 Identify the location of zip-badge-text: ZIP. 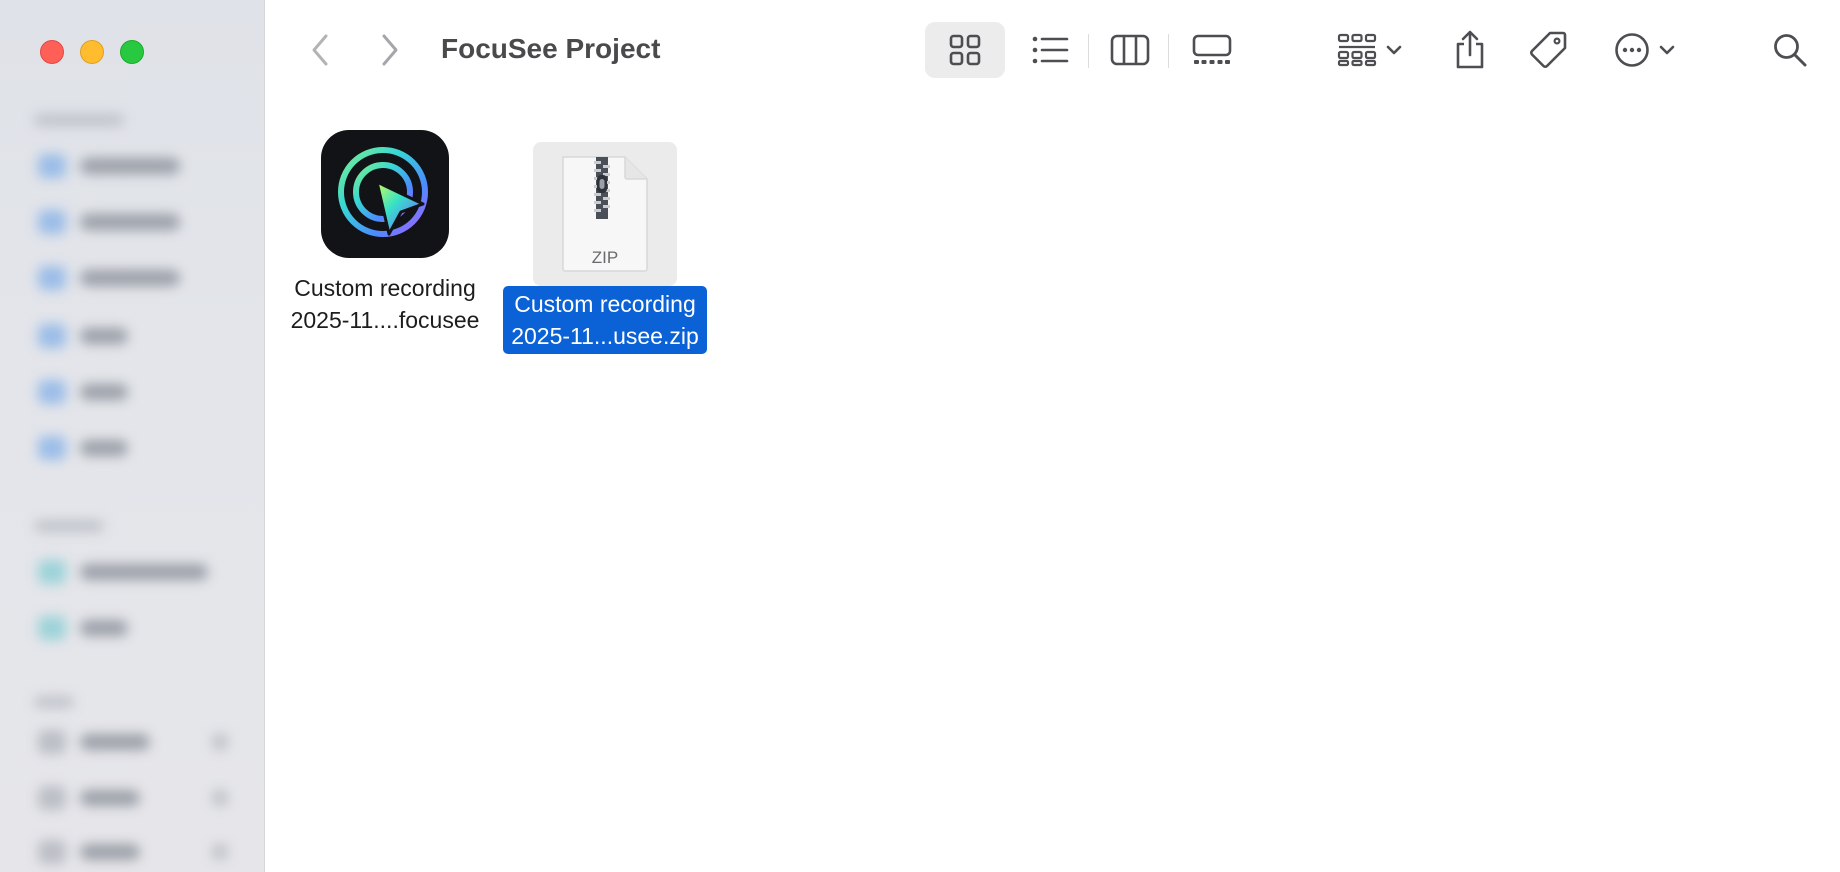
(605, 257).